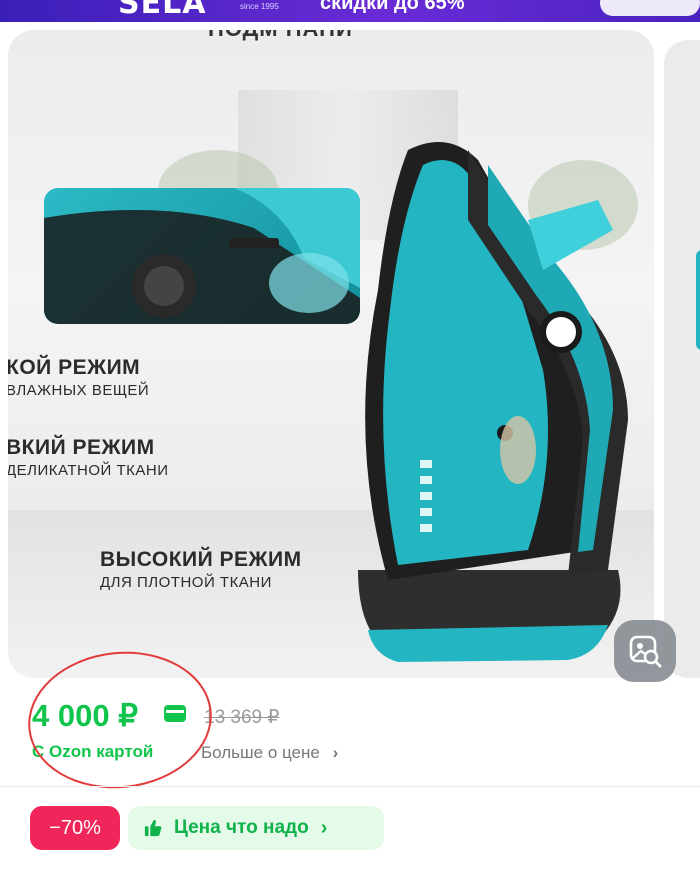  What do you see at coordinates (350, 786) in the screenshot?
I see `divider` at bounding box center [350, 786].